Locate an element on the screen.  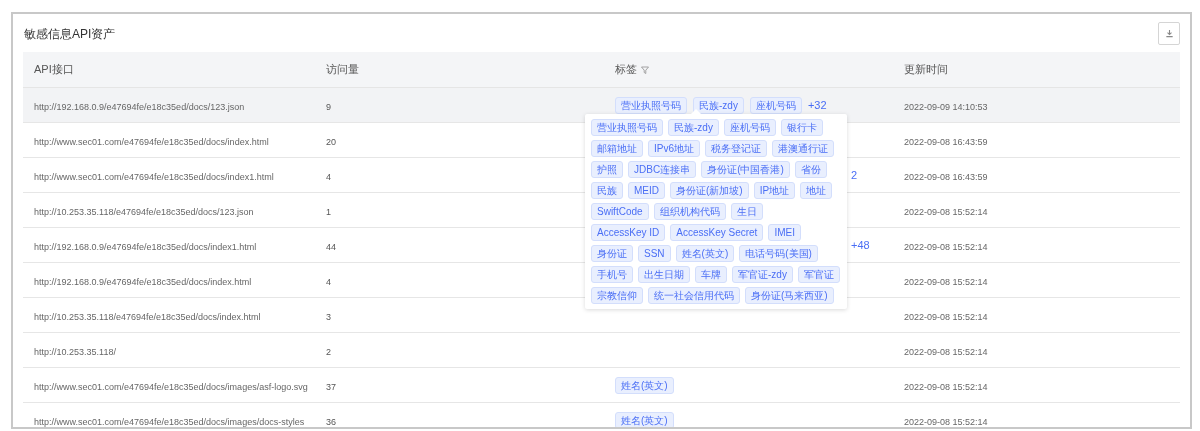
api-url: http://10.253.35.118/e47694fe/e18c35ed/docs/index.html is located at coordinates (147, 317).